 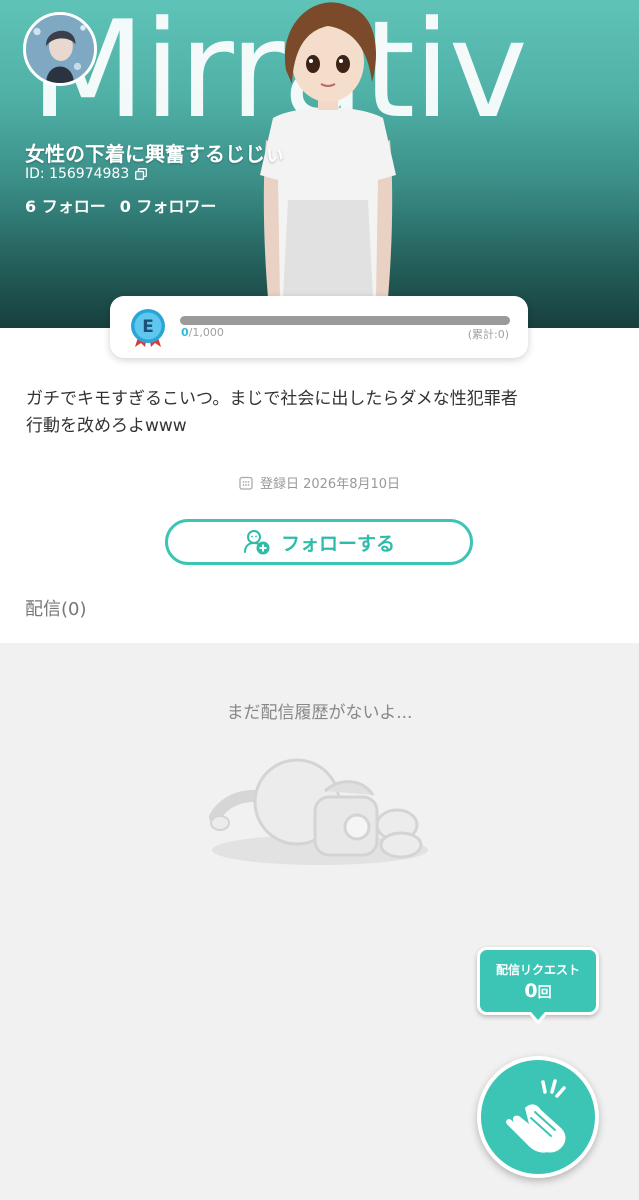 I want to click on level-progress-text: 0/1,000, so click(x=202, y=332).